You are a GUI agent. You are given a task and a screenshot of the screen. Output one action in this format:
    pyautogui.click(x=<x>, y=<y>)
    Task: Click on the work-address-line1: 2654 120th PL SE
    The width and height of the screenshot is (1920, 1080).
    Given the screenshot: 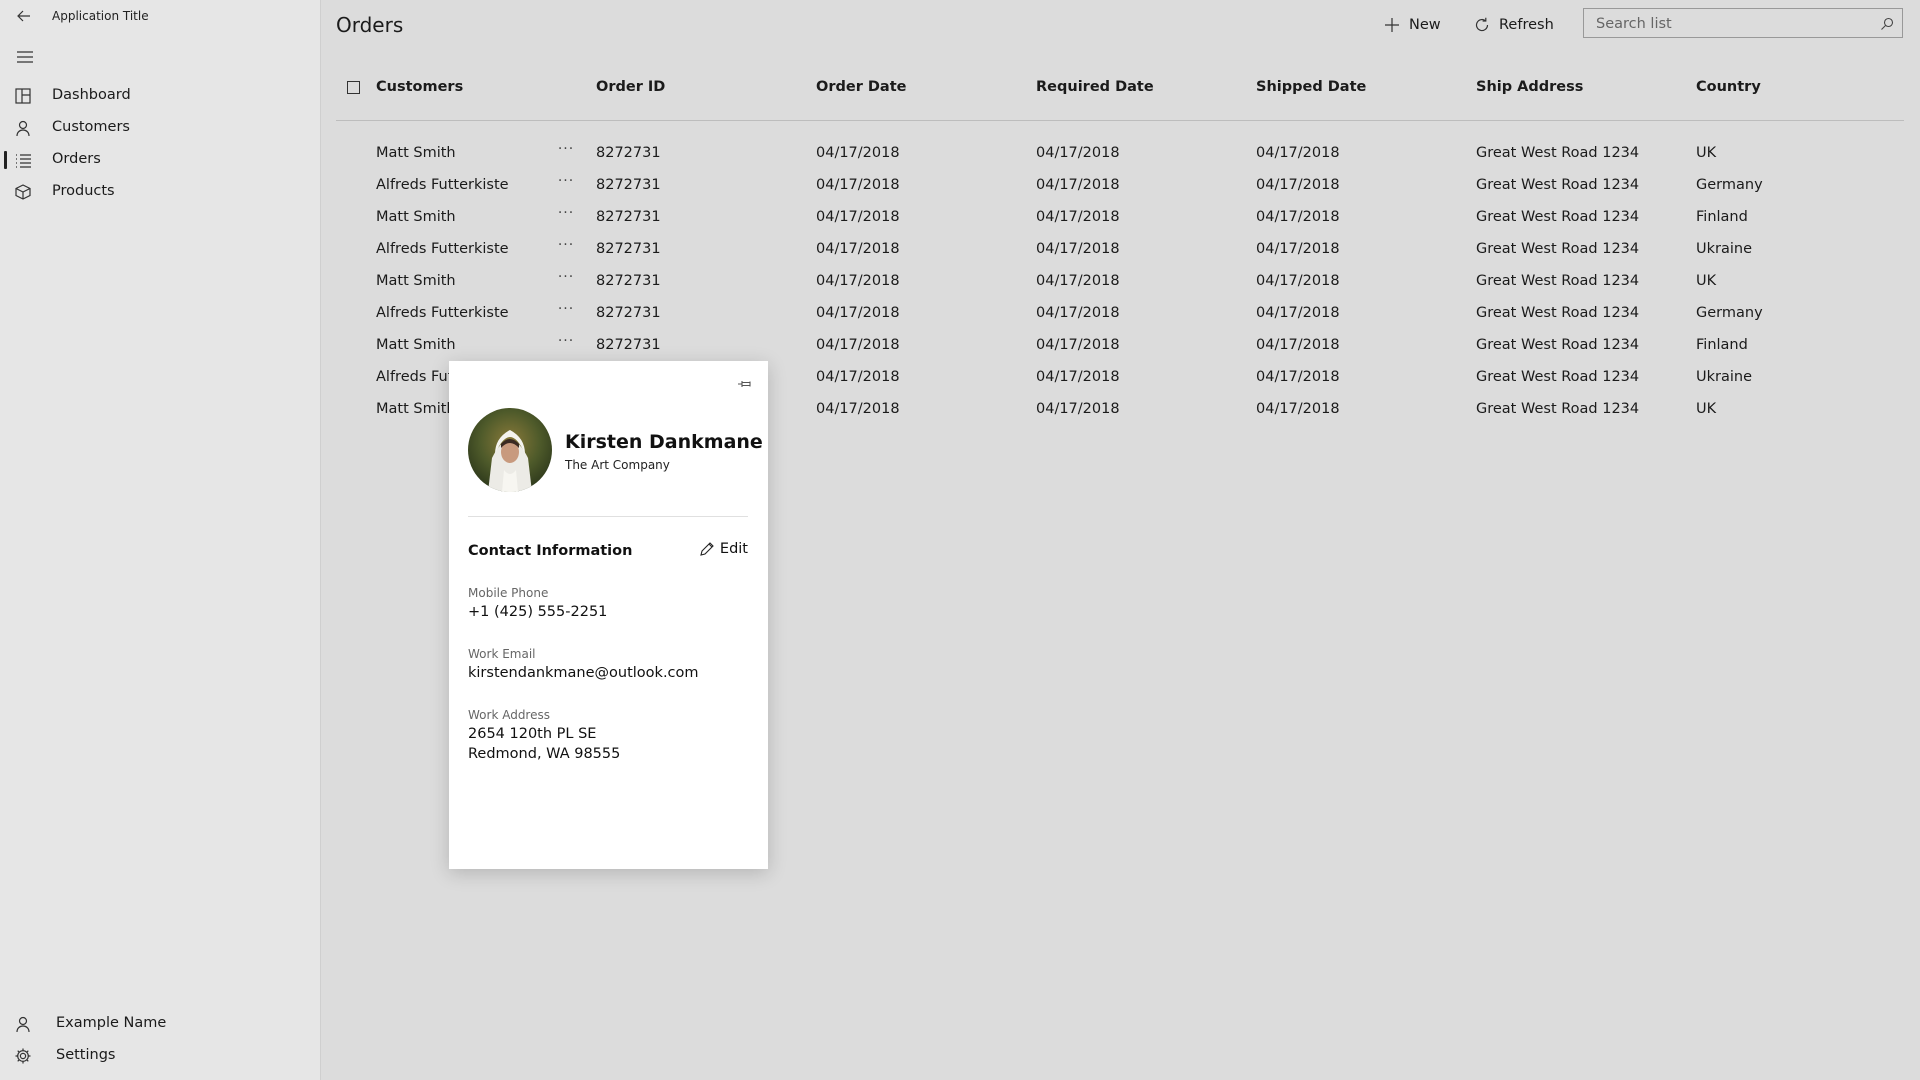 What is the action you would take?
    pyautogui.click(x=532, y=734)
    